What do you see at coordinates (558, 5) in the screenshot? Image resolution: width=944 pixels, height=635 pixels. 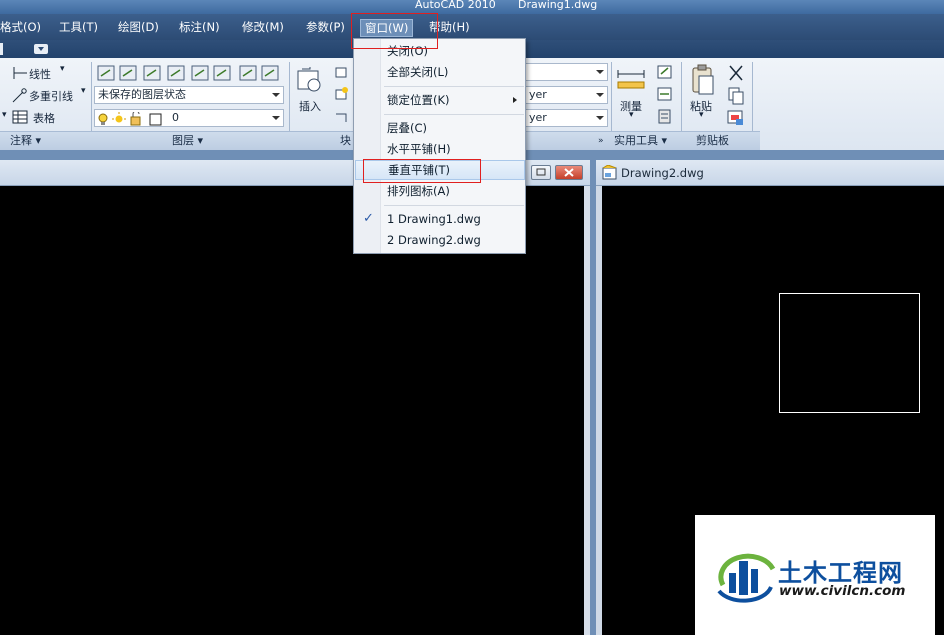 I see `document-title: Drawing1.dwg` at bounding box center [558, 5].